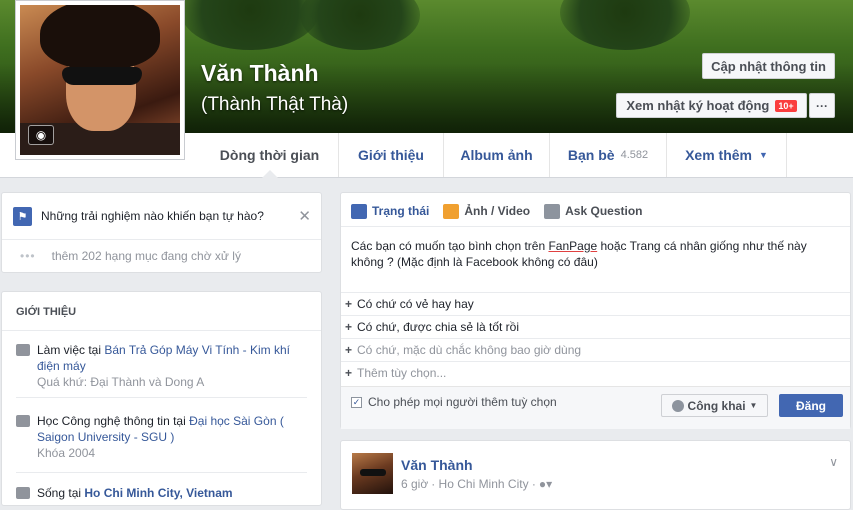 Image resolution: width=853 pixels, height=510 pixels. Describe the element at coordinates (158, 493) in the screenshot. I see `lives-place-link: Ho Chi Minh City, Vietnam` at that location.